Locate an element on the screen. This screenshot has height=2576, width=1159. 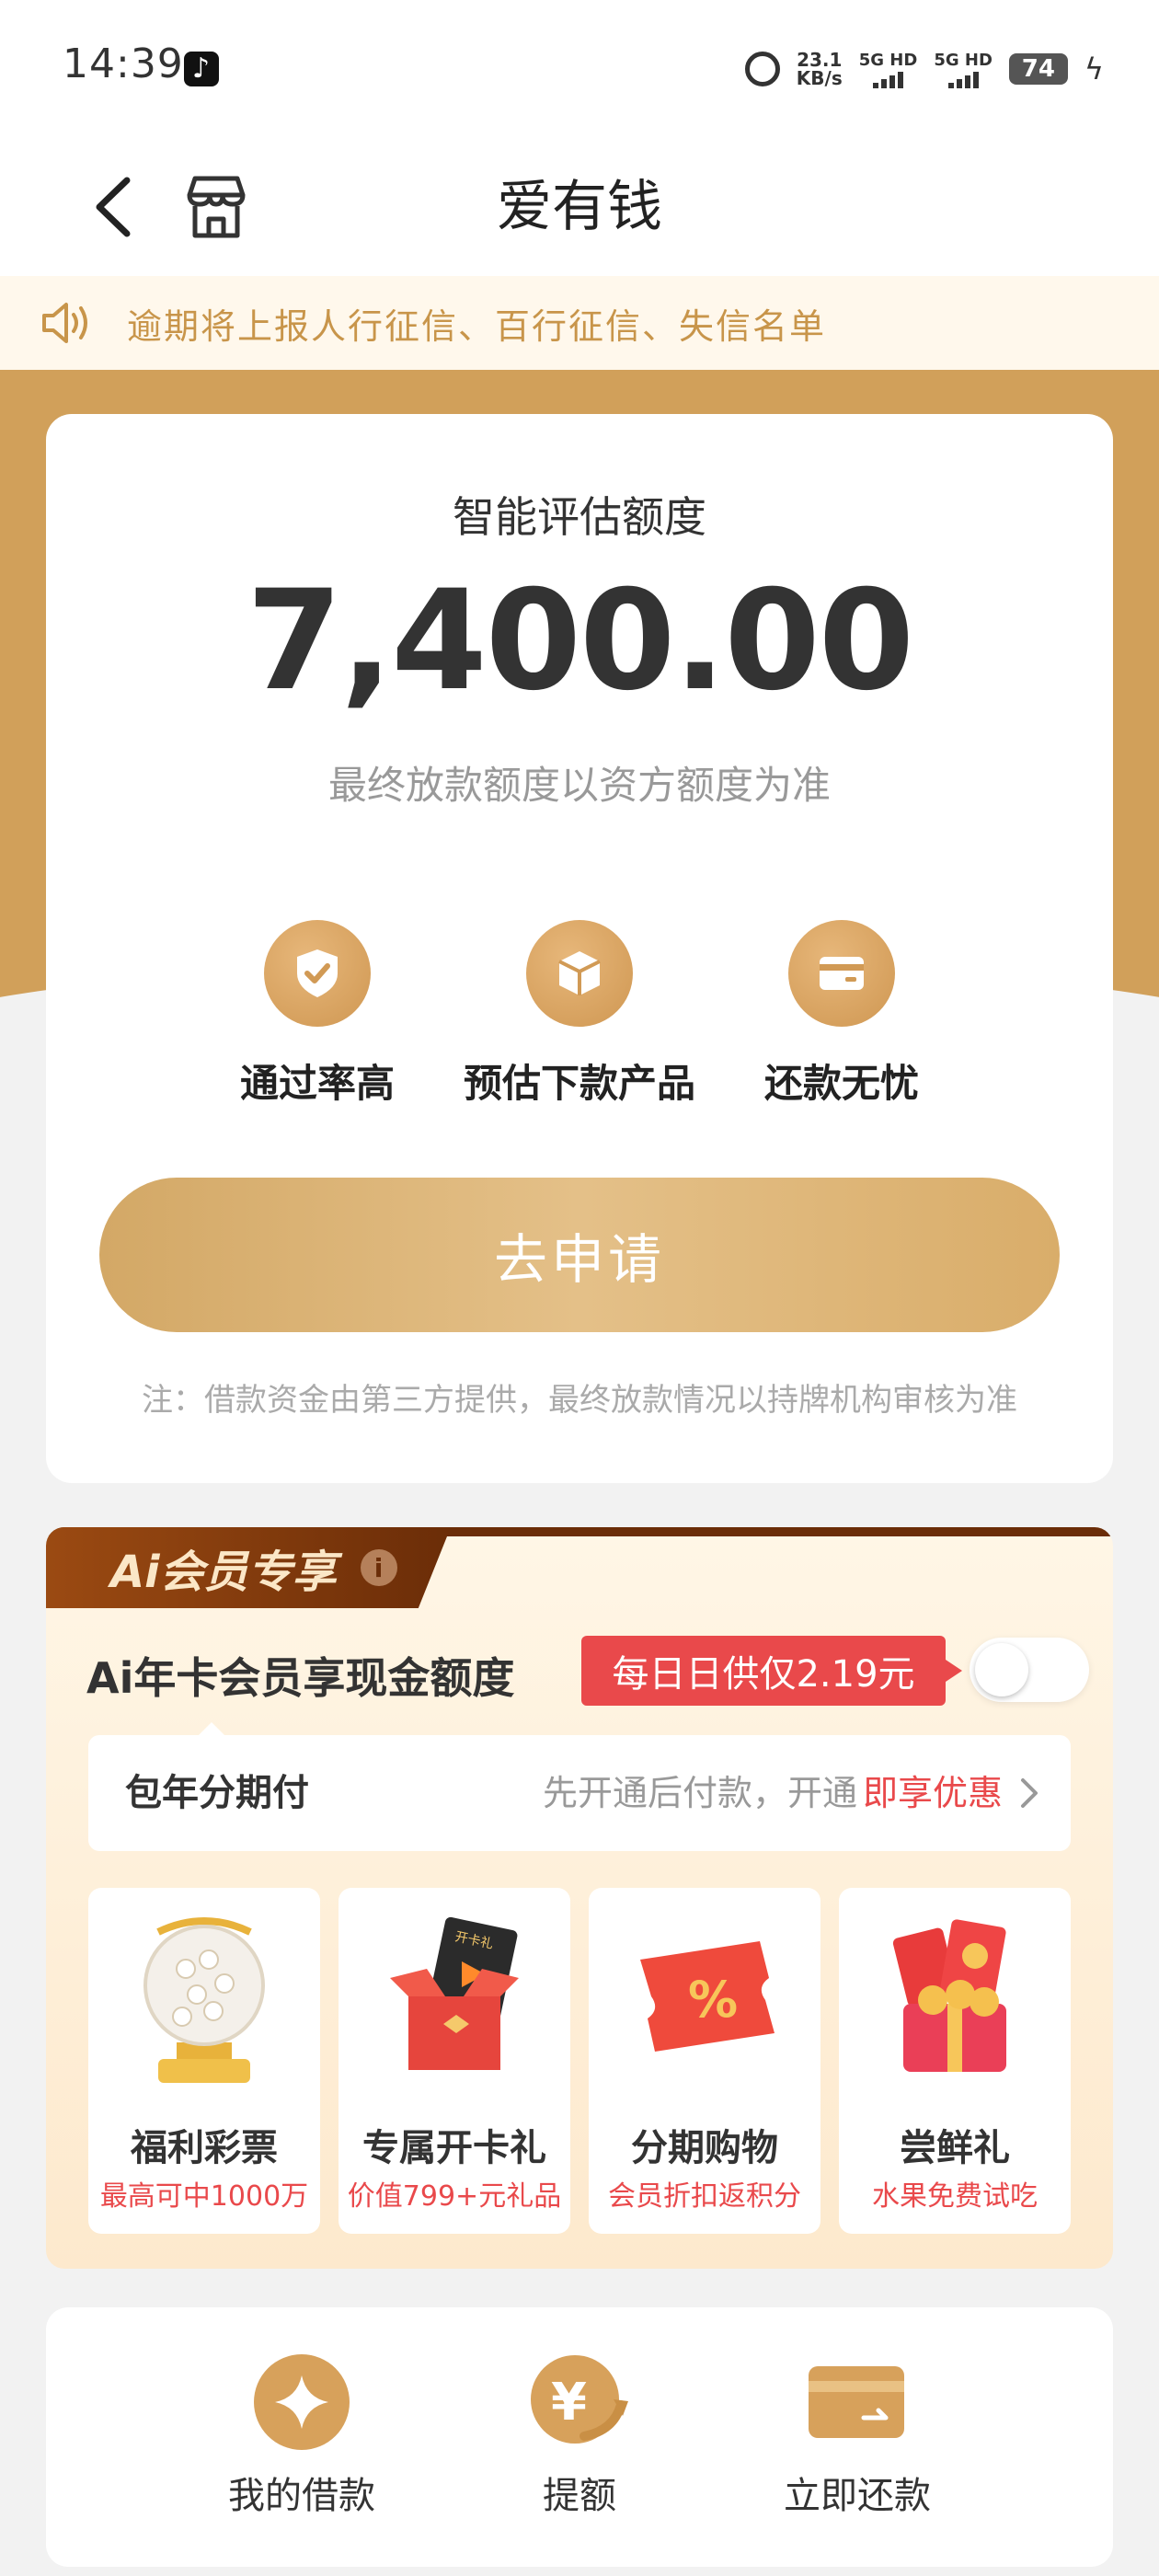
repay-card-icon is located at coordinates (857, 2402).